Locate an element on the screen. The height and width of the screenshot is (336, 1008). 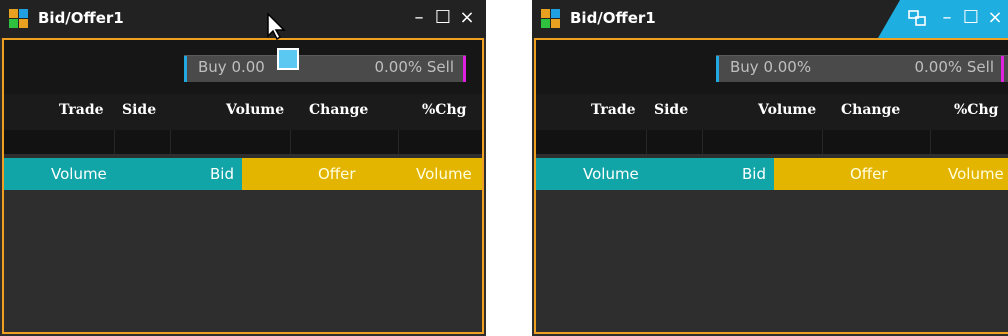
buy-sell-ratio-bar: Buy 0.00 0.00% Sell is located at coordinates (325, 68).